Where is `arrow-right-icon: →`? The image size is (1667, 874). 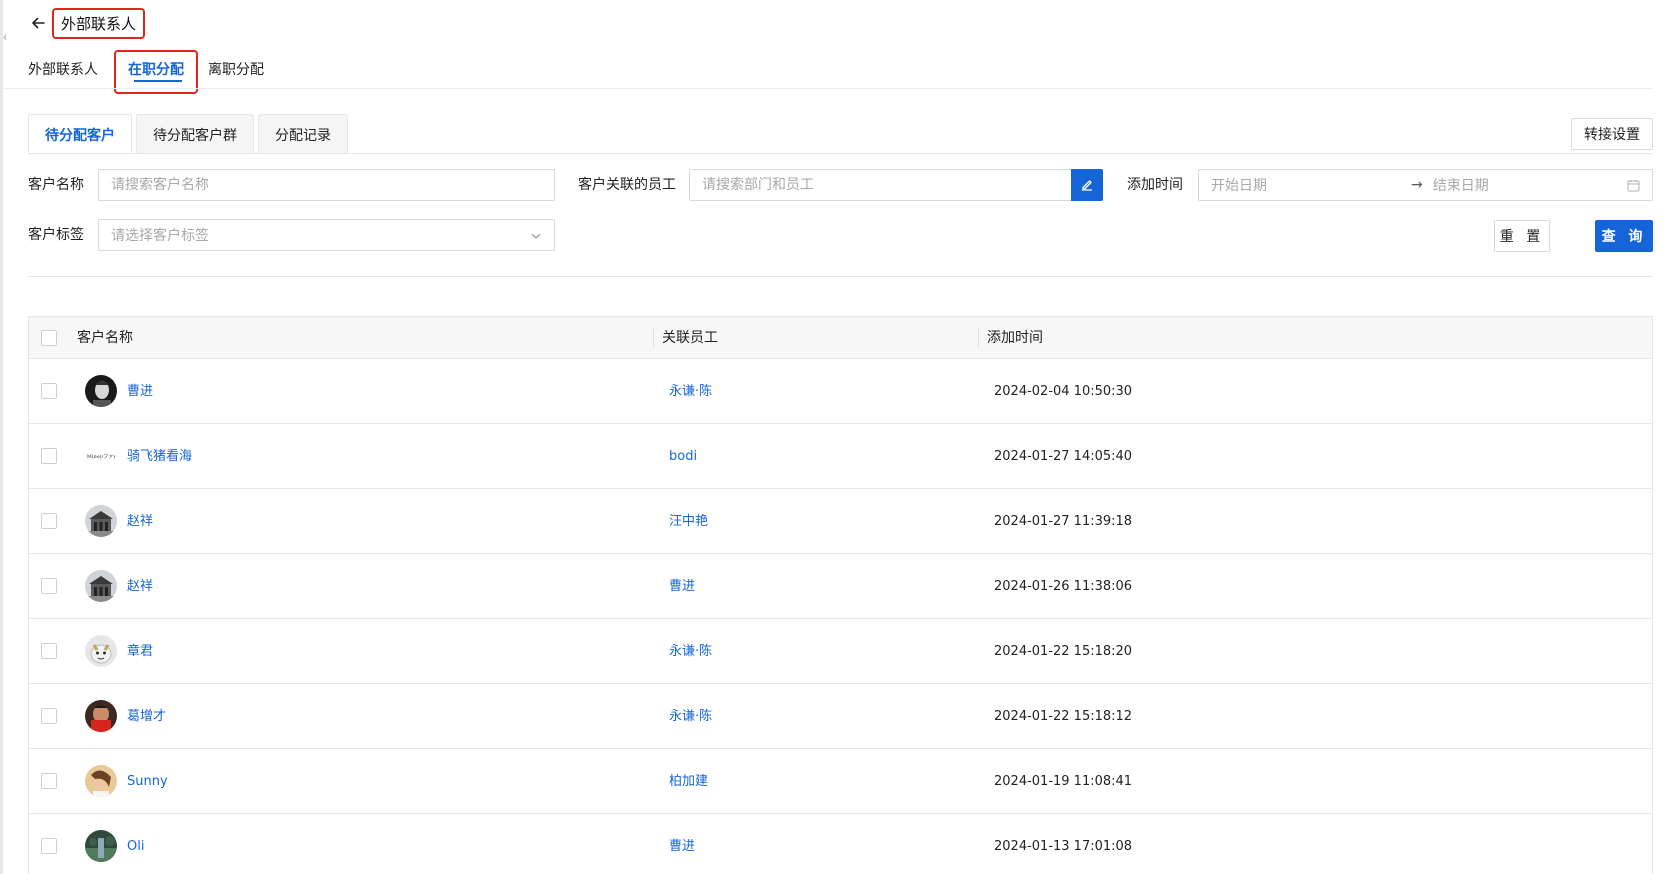
arrow-right-icon: → is located at coordinates (1417, 185).